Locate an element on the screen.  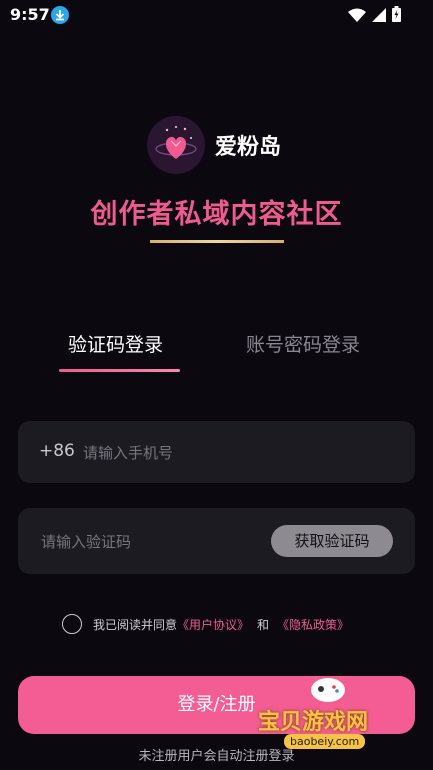
battery-icon is located at coordinates (396, 16).